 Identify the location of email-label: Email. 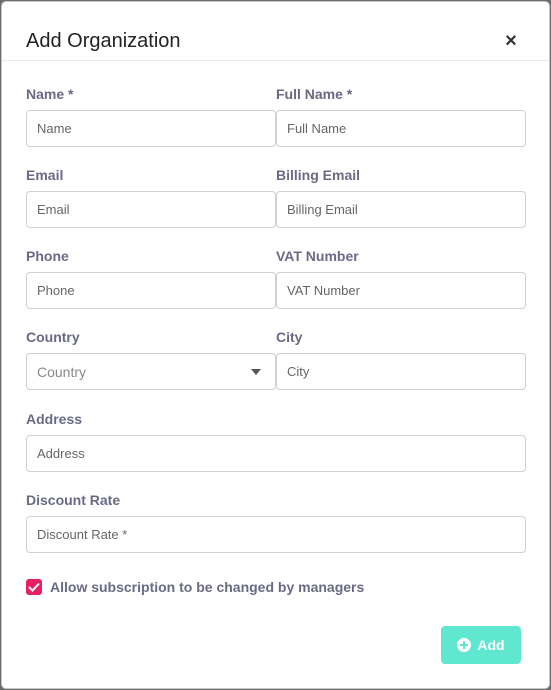
(45, 175).